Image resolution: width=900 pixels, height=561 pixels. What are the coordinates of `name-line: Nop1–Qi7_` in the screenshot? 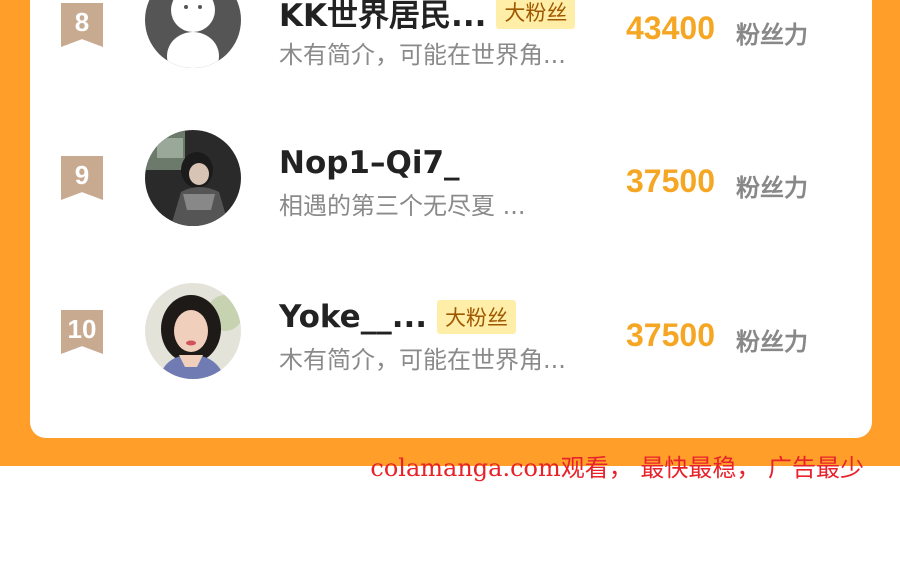 It's located at (369, 163).